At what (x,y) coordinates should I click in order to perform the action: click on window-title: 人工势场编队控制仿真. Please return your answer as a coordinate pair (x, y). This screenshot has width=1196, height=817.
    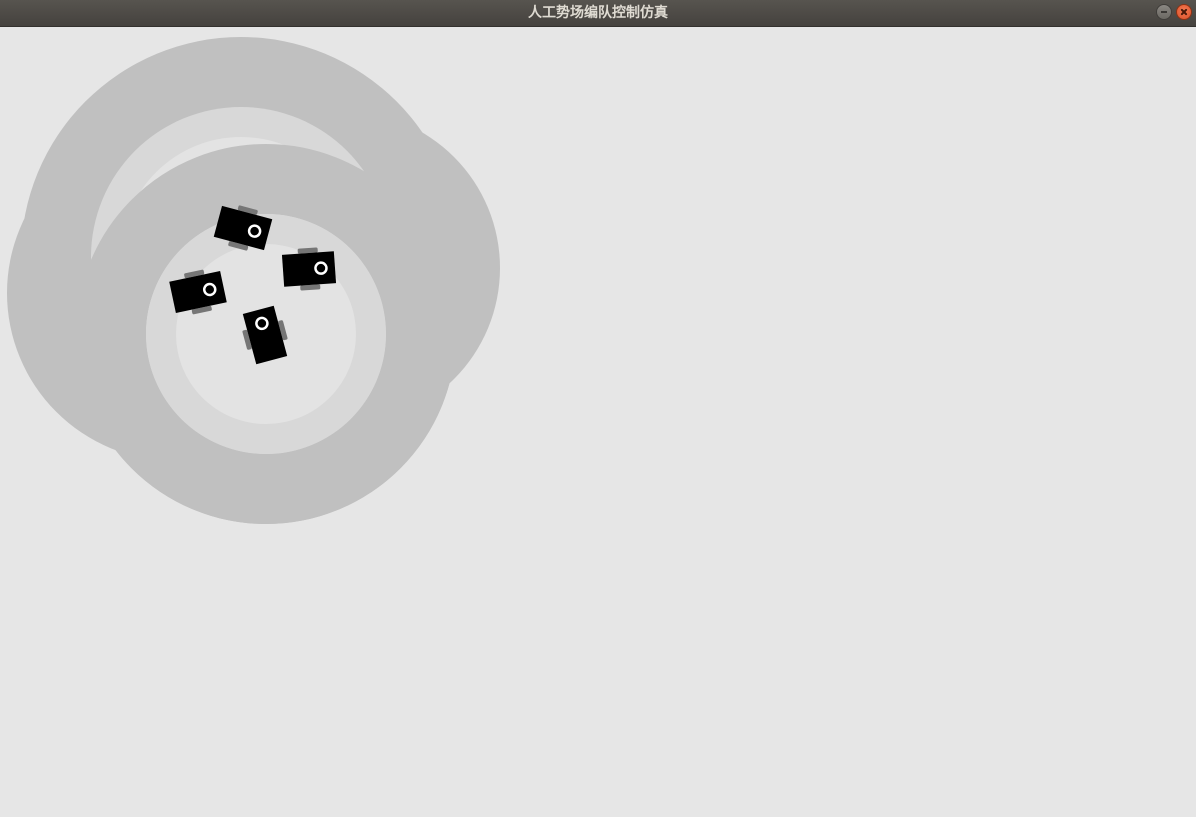
    Looking at the image, I should click on (598, 13).